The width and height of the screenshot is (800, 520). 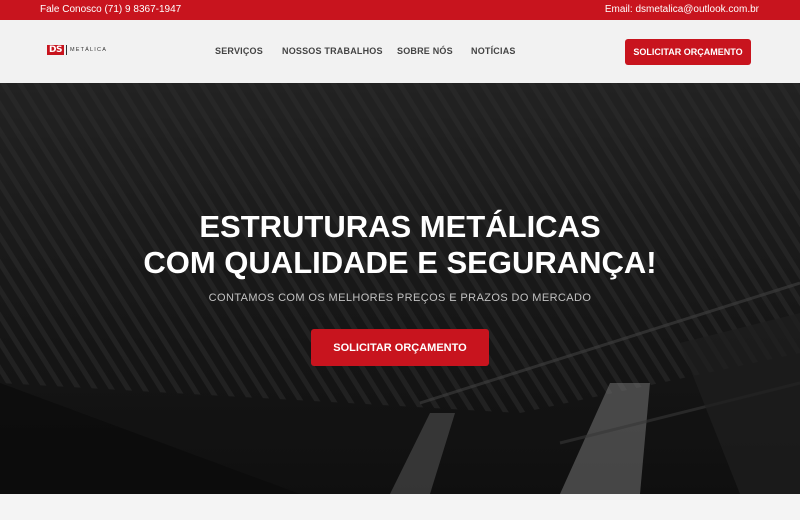 I want to click on nav-item-noticias: NOTÍCIAS, so click(x=493, y=51).